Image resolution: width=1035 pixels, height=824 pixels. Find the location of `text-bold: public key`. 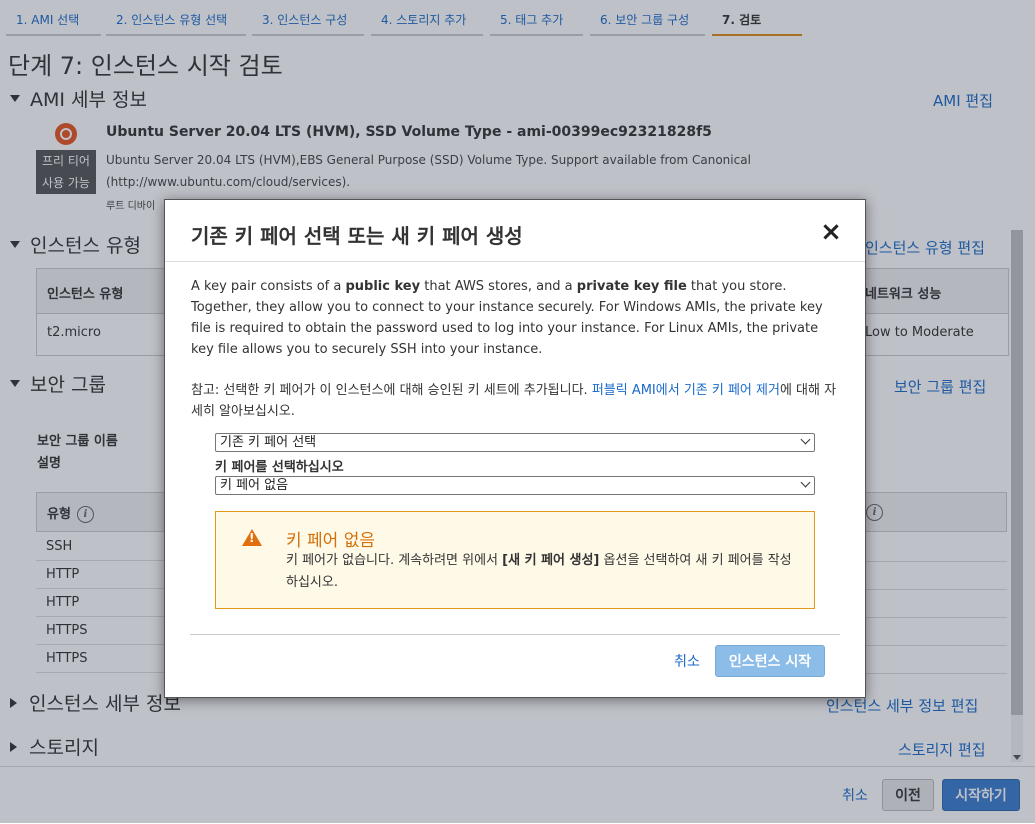

text-bold: public key is located at coordinates (383, 286).